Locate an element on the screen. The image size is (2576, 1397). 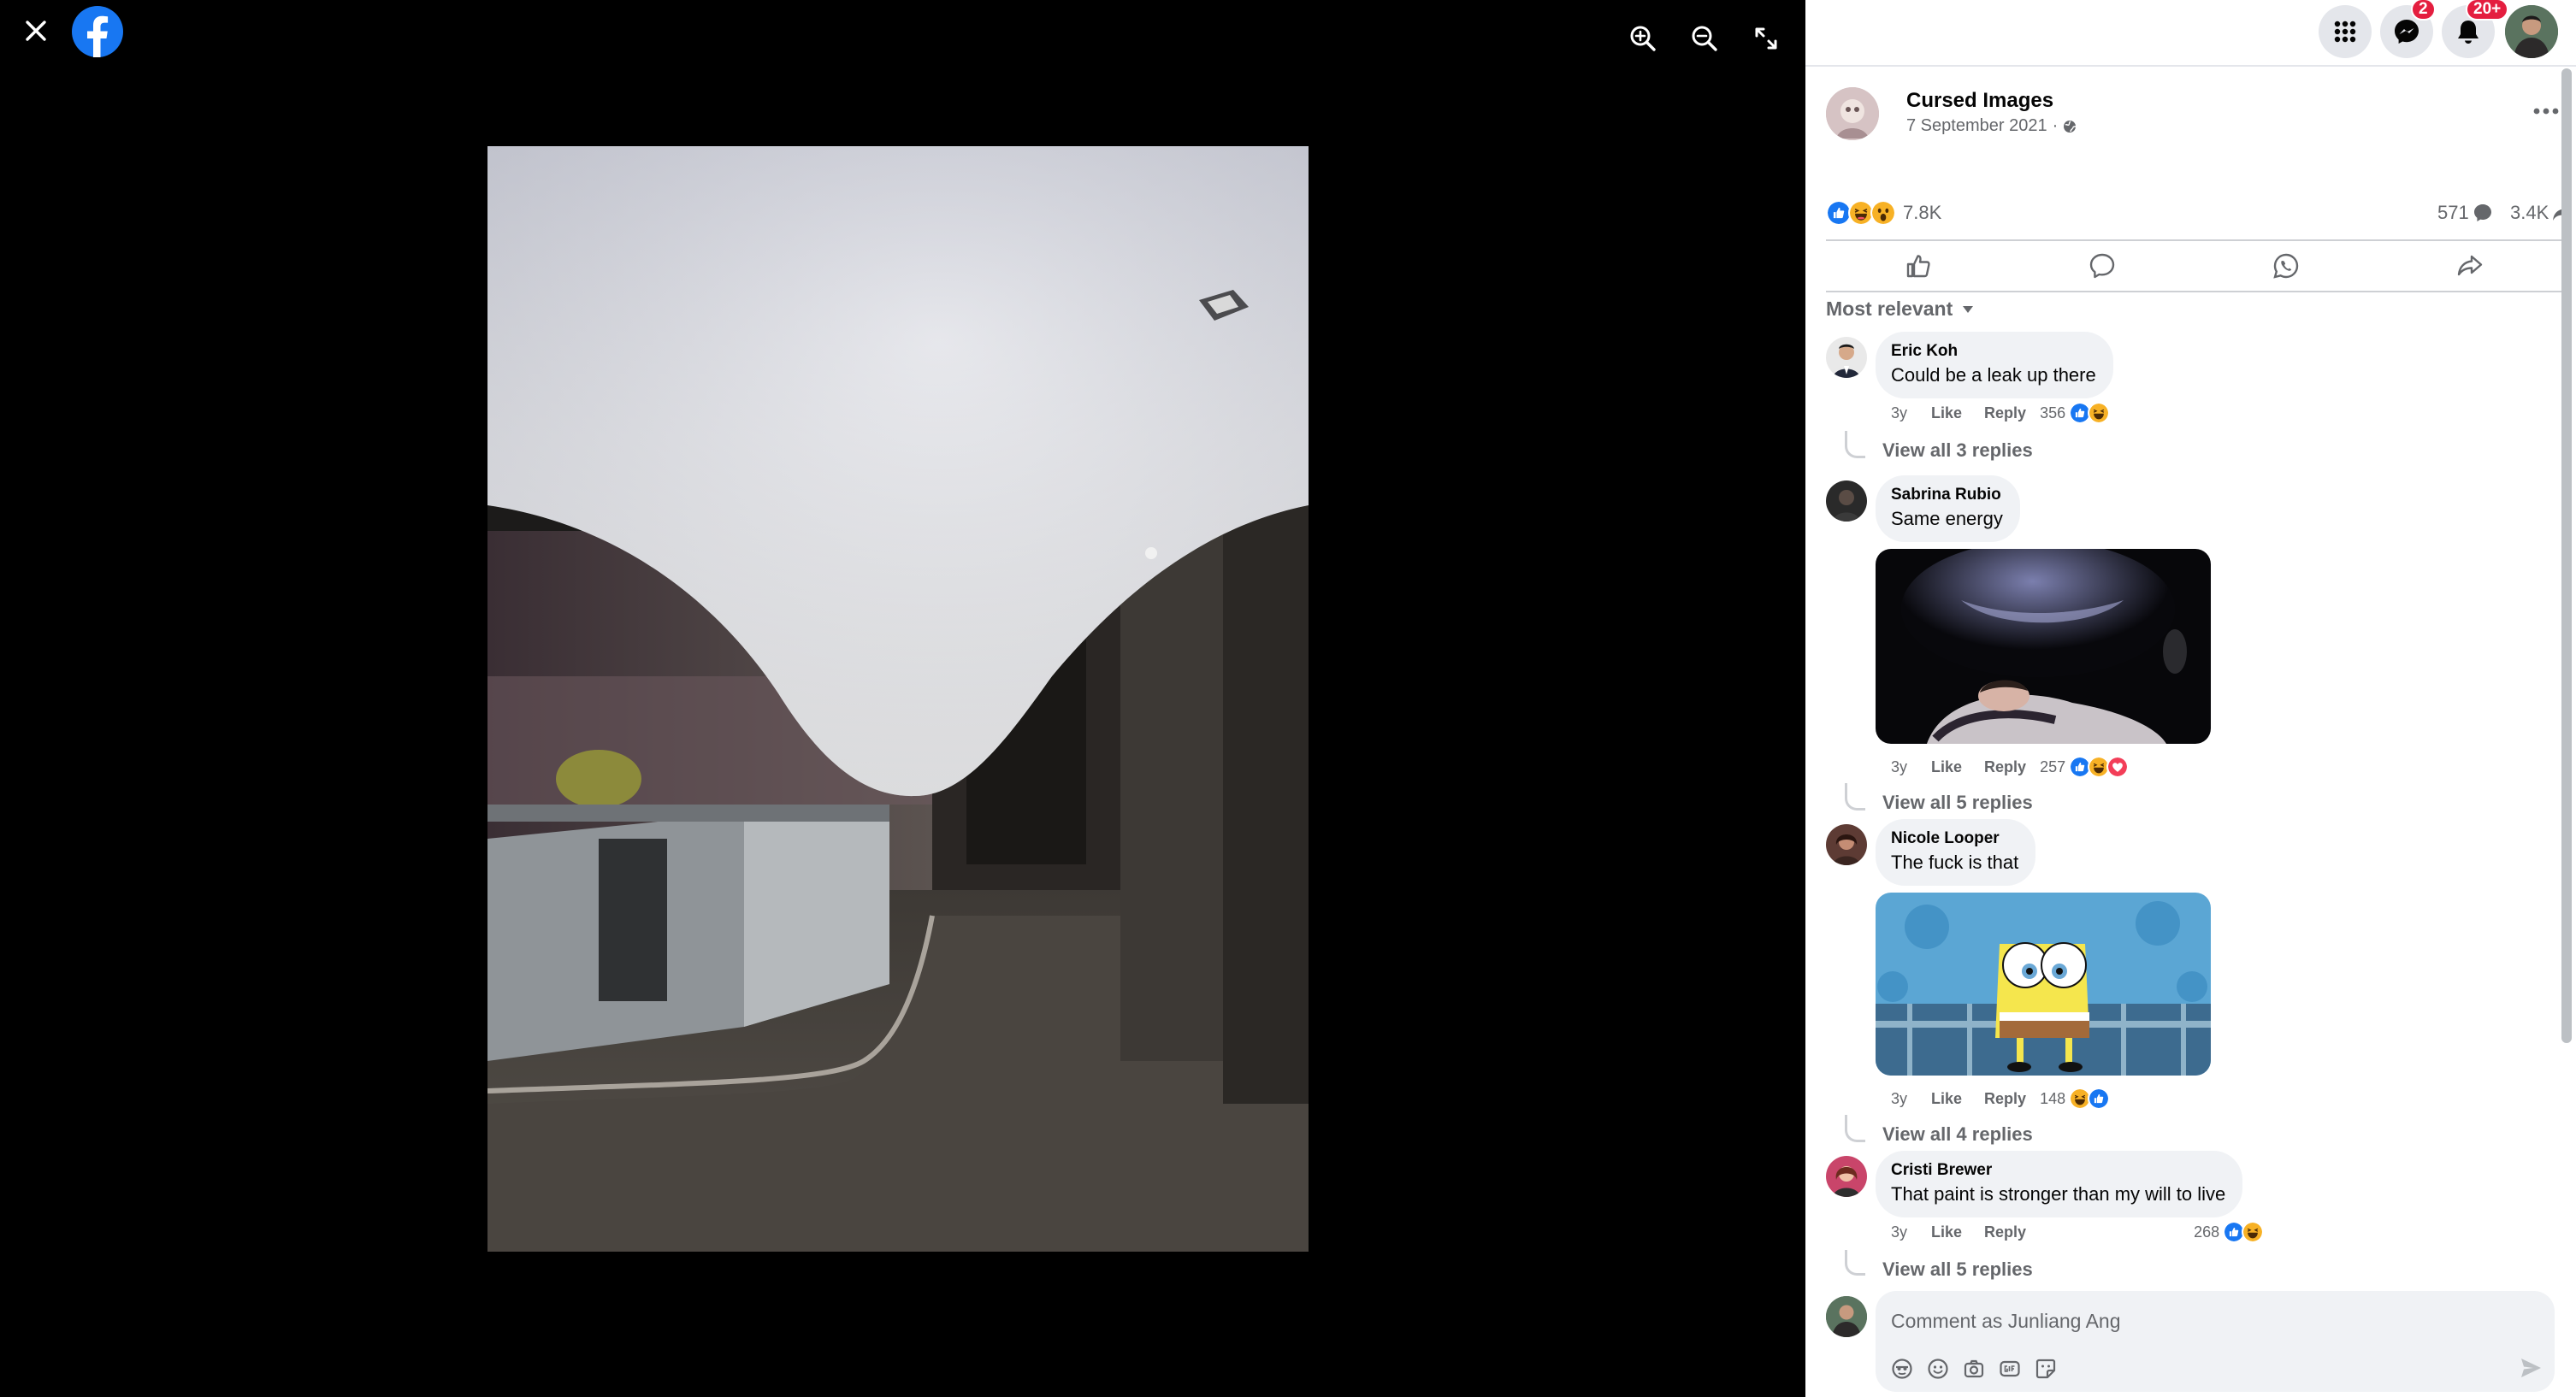
comment-text: Could be a leak up there is located at coordinates (1994, 375).